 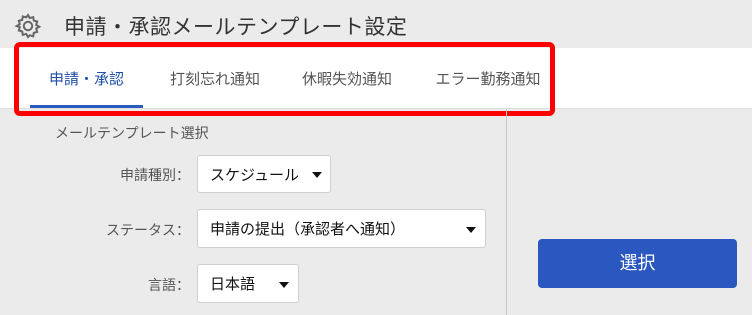 I want to click on section-title: メールテンプレート選択, so click(x=132, y=134).